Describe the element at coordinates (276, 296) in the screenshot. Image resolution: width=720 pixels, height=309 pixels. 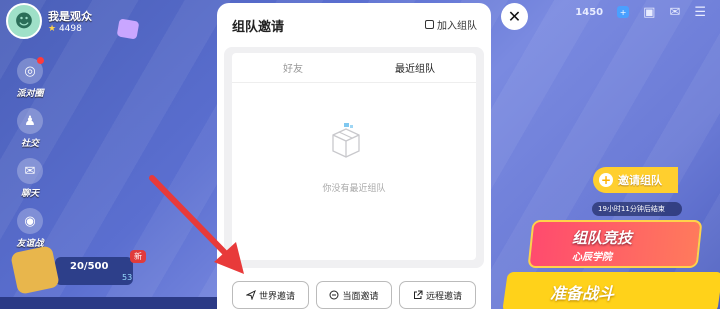
I see `world-invite-label: 世界邀请` at that location.